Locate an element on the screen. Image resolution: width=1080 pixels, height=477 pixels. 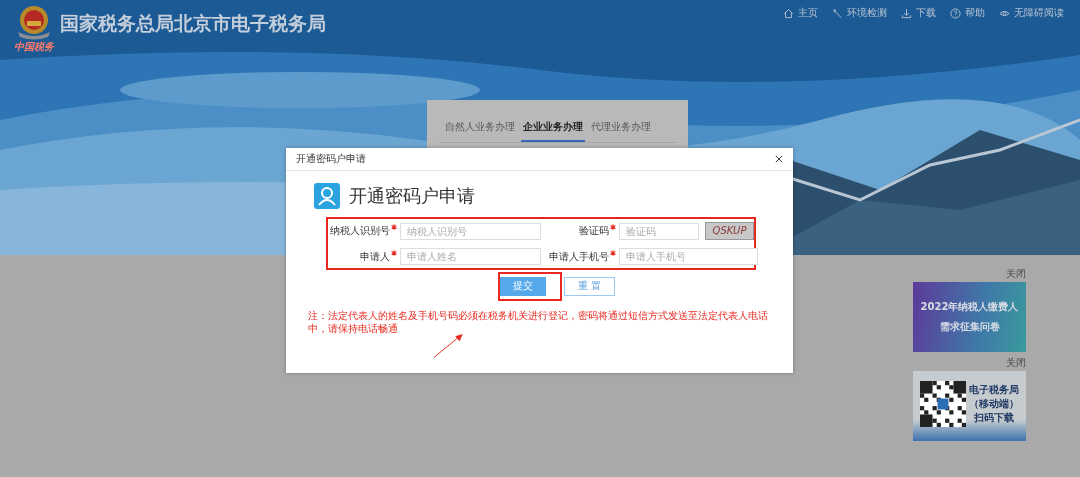
home-icon is located at coordinates (788, 13).